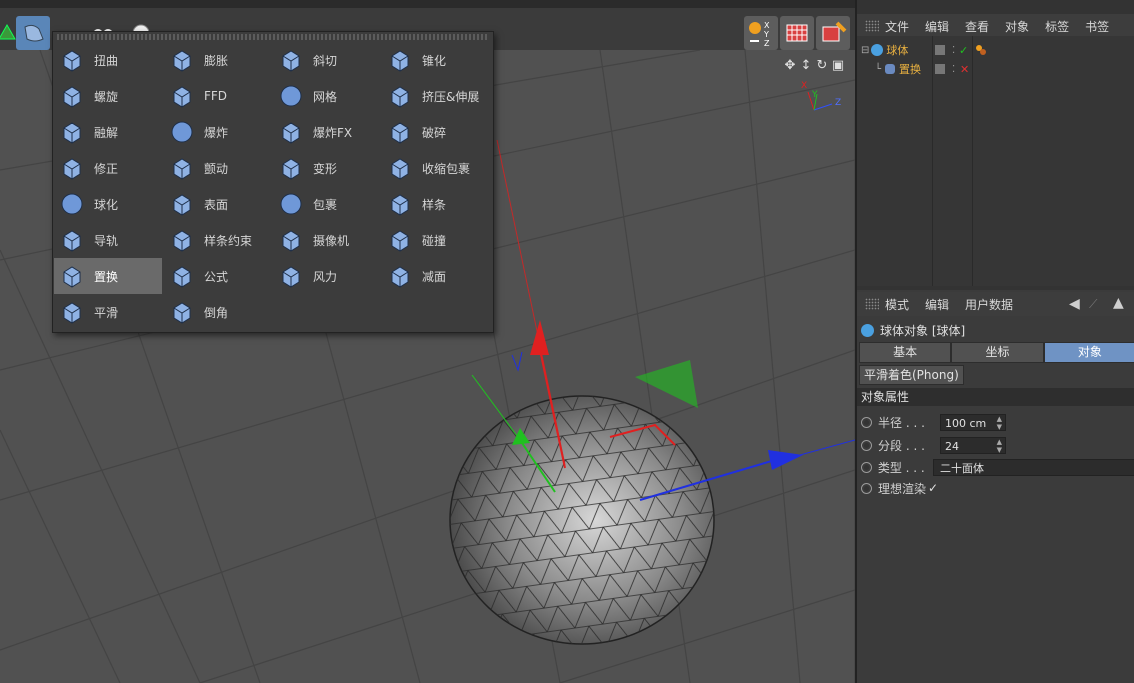 This screenshot has width=1134, height=683. What do you see at coordinates (1097, 26) in the screenshot?
I see `menu-bookmarks: 书签` at bounding box center [1097, 26].